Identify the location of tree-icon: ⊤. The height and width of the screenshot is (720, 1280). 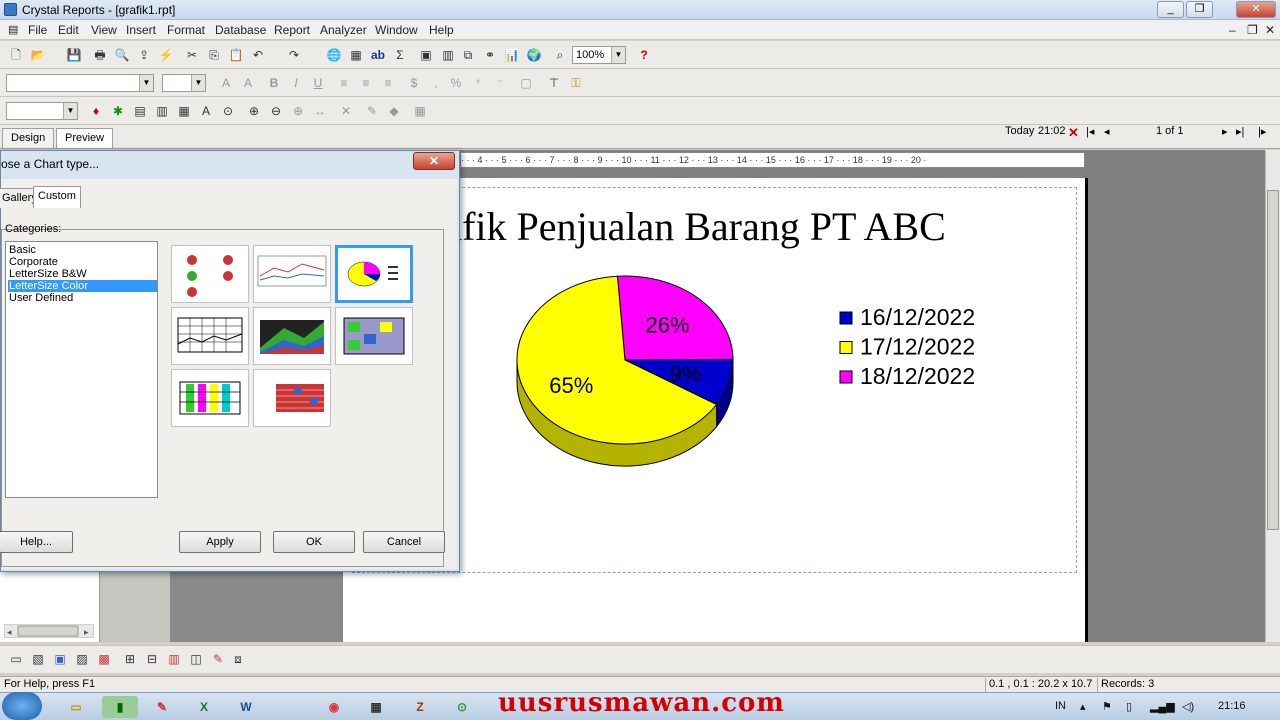
(554, 83).